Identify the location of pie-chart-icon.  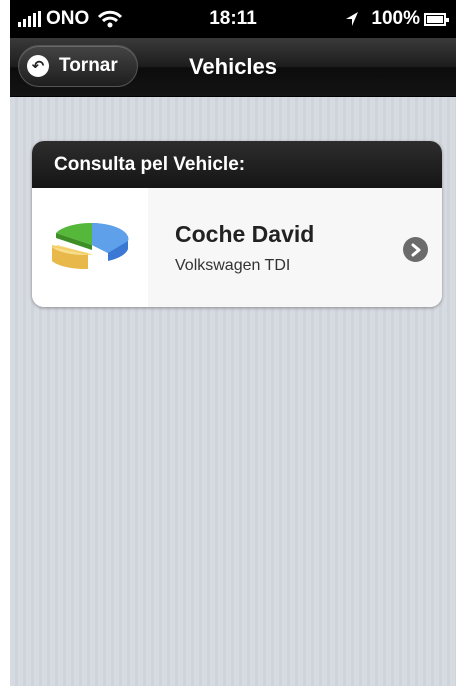
(90, 245).